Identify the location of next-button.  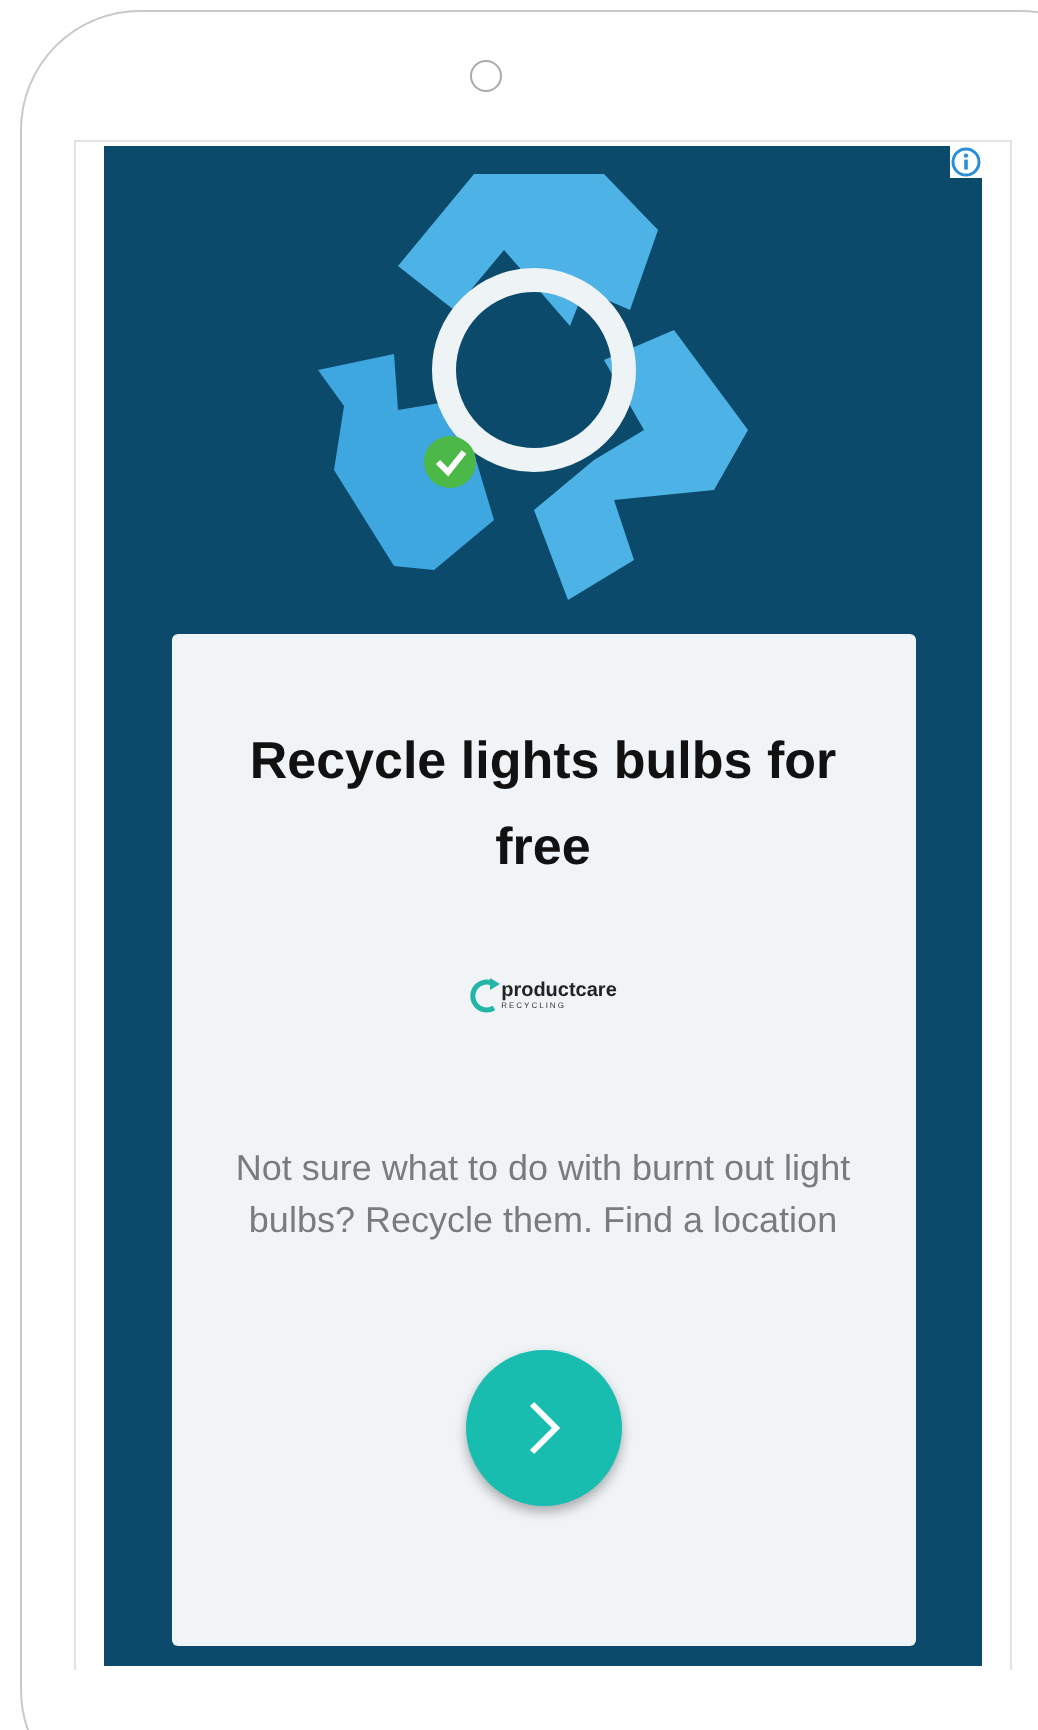
(543, 1427).